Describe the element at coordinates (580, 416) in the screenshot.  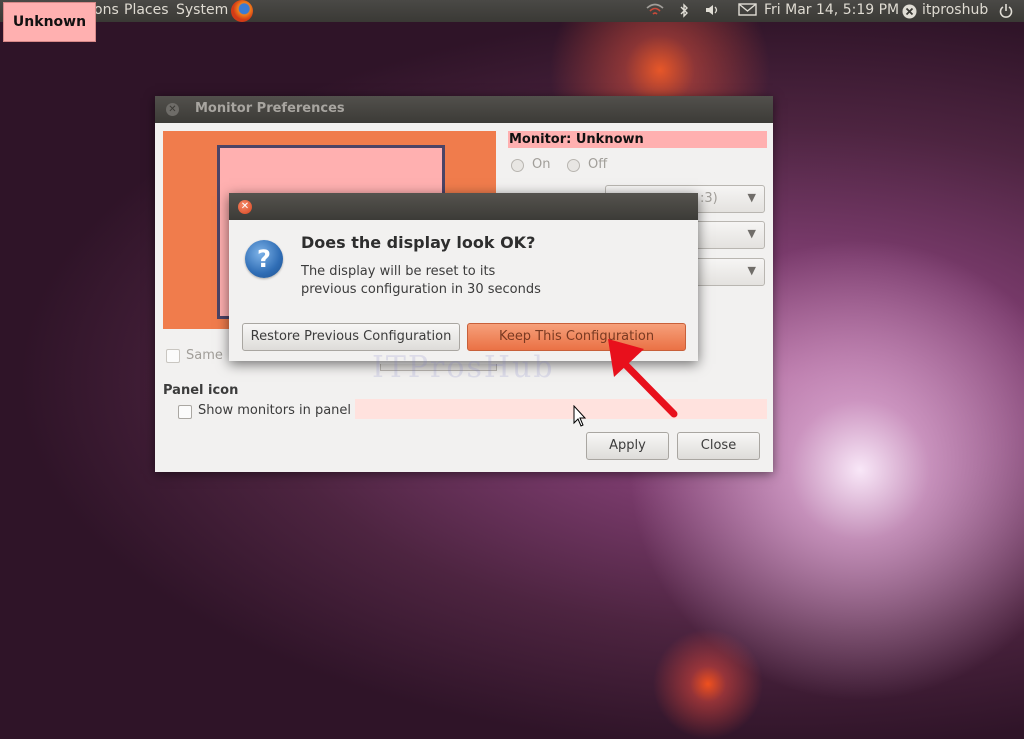
I see `mouse-cursor-icon` at that location.